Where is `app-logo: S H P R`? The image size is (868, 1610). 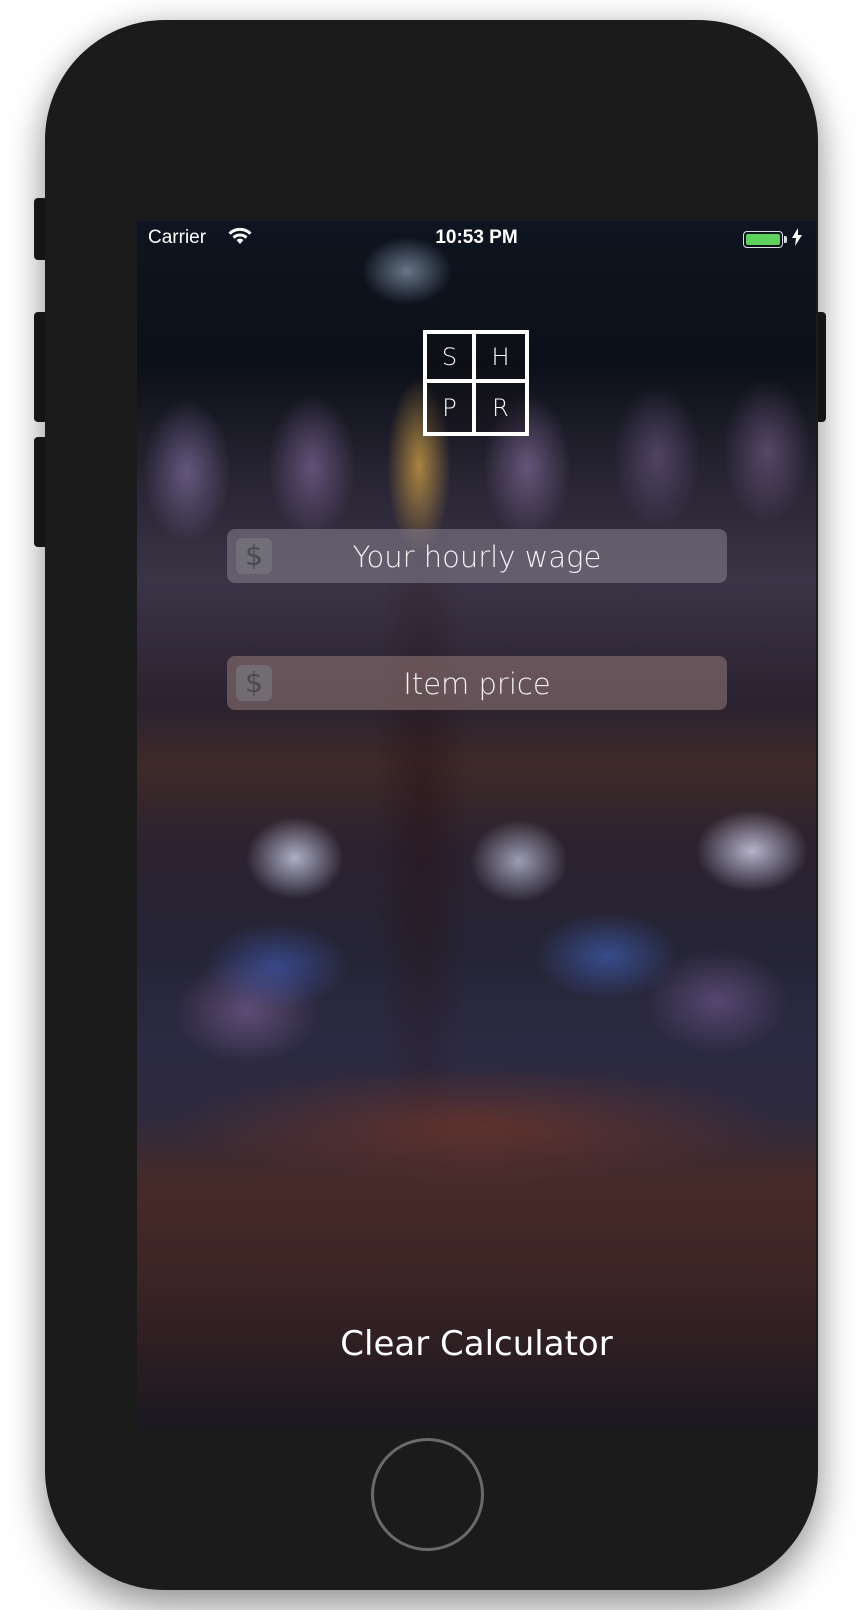
app-logo: S H P R is located at coordinates (476, 383).